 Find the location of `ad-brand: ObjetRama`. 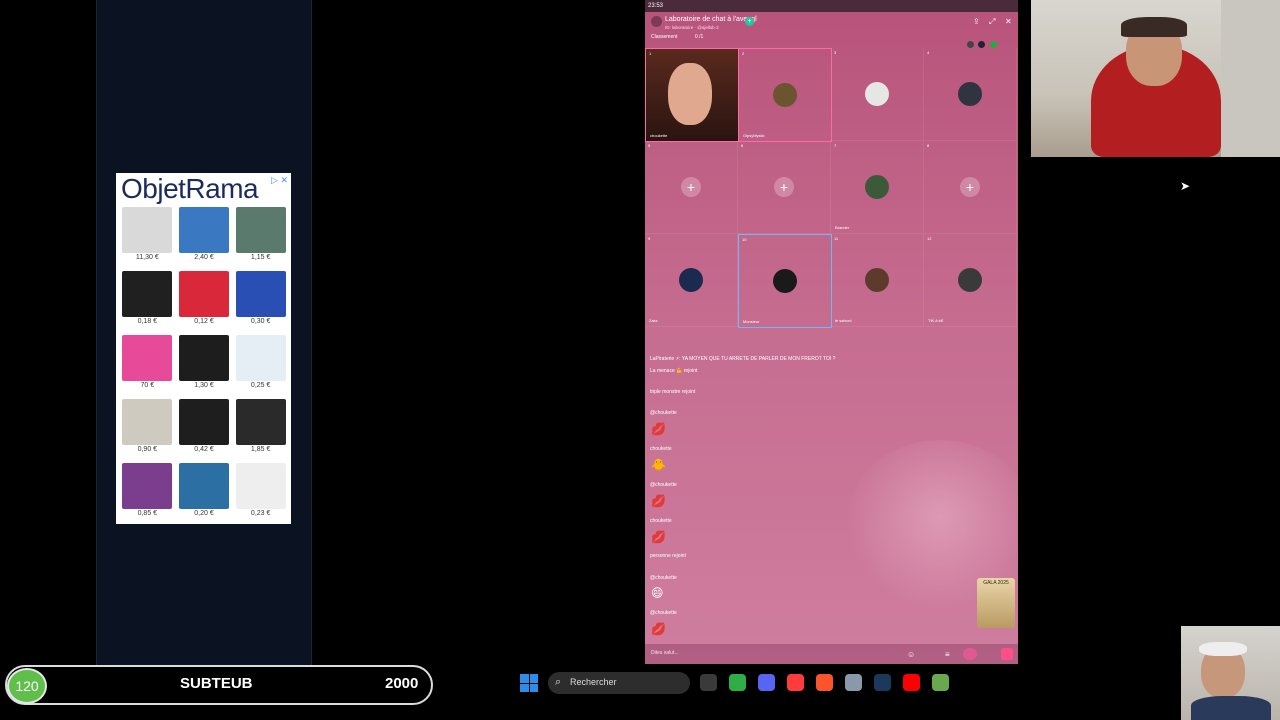

ad-brand: ObjetRama is located at coordinates (205, 189).